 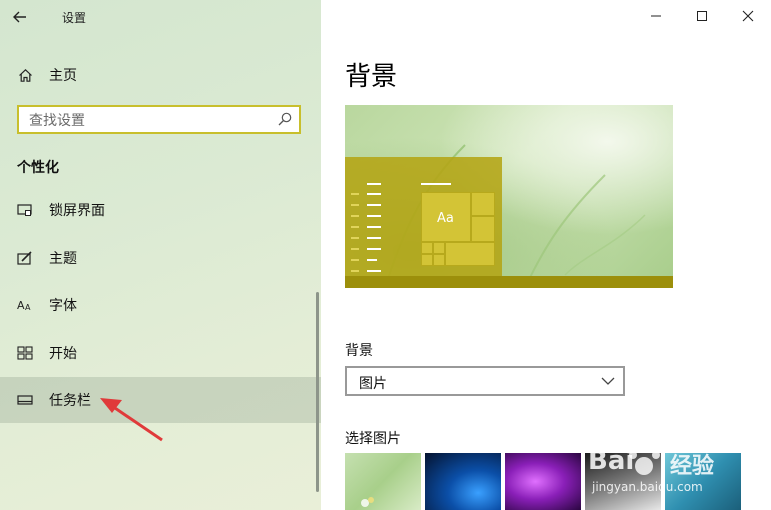 I want to click on close-icon, so click(x=748, y=16).